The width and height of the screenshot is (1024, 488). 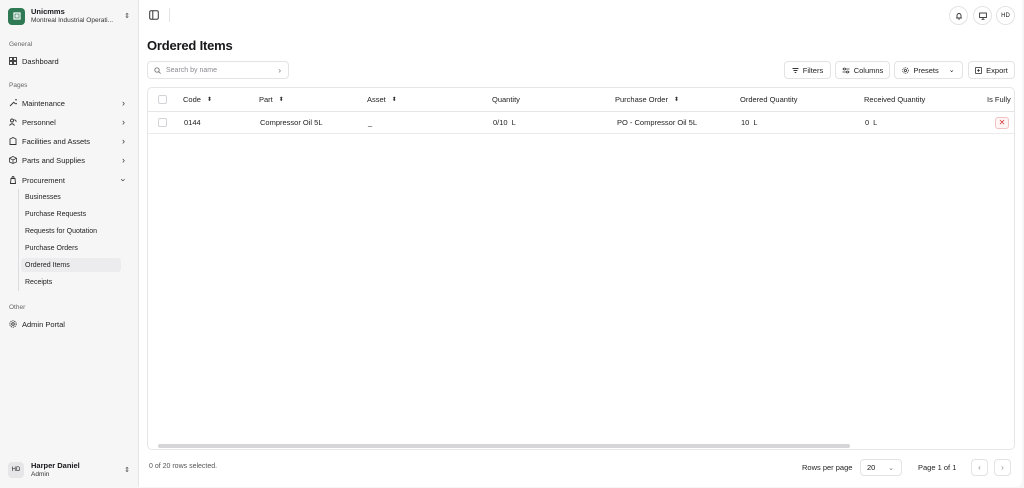 I want to click on org-logo, so click(x=16, y=16).